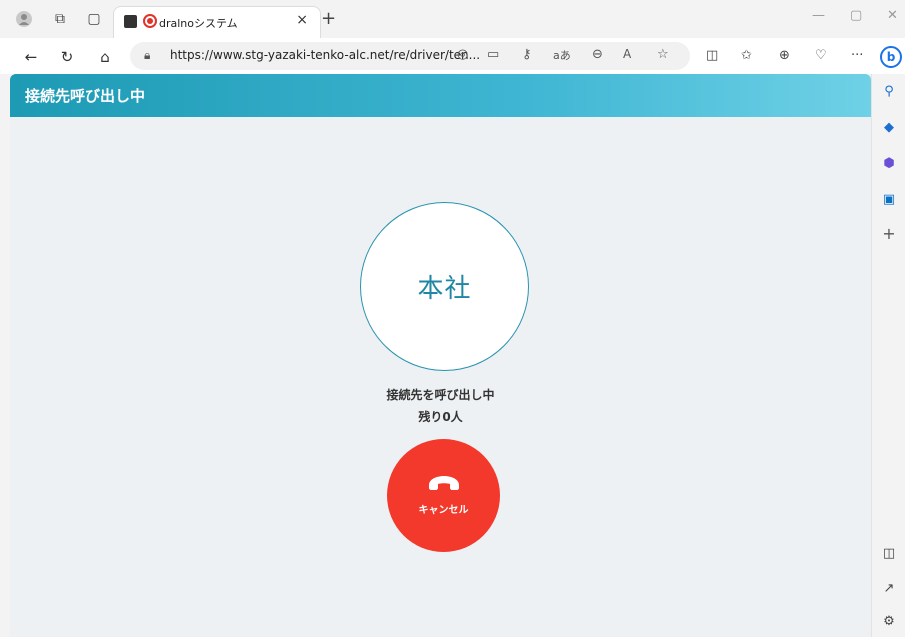 Image resolution: width=905 pixels, height=637 pixels. I want to click on more-options-icon: ···, so click(857, 55).